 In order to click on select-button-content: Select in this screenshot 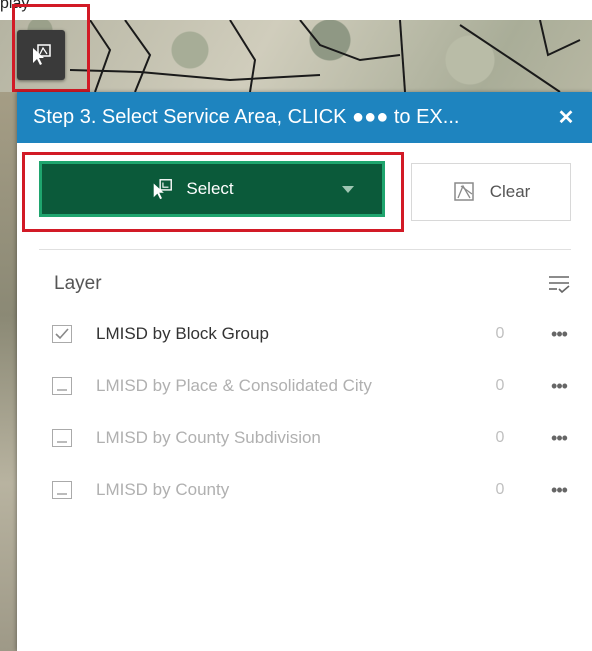, I will do `click(192, 189)`.